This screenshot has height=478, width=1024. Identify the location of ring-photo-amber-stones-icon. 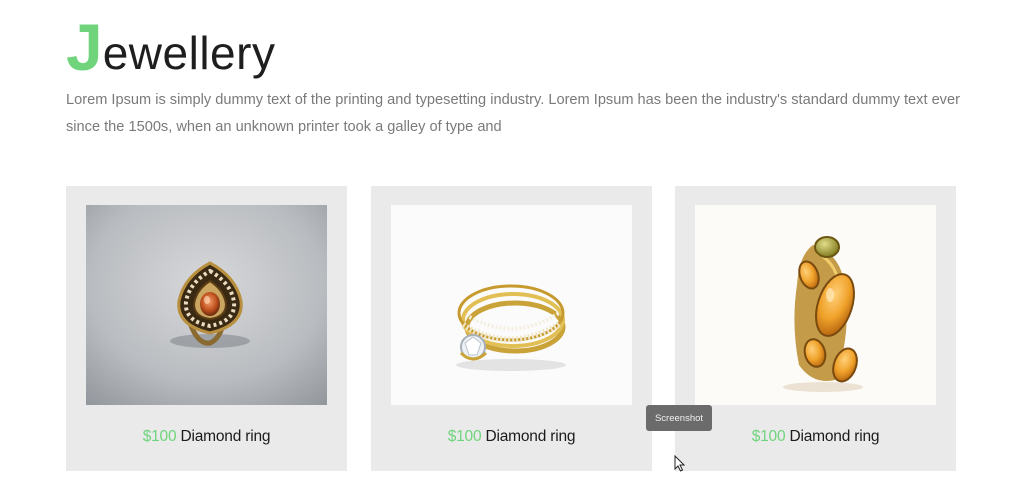
(815, 305).